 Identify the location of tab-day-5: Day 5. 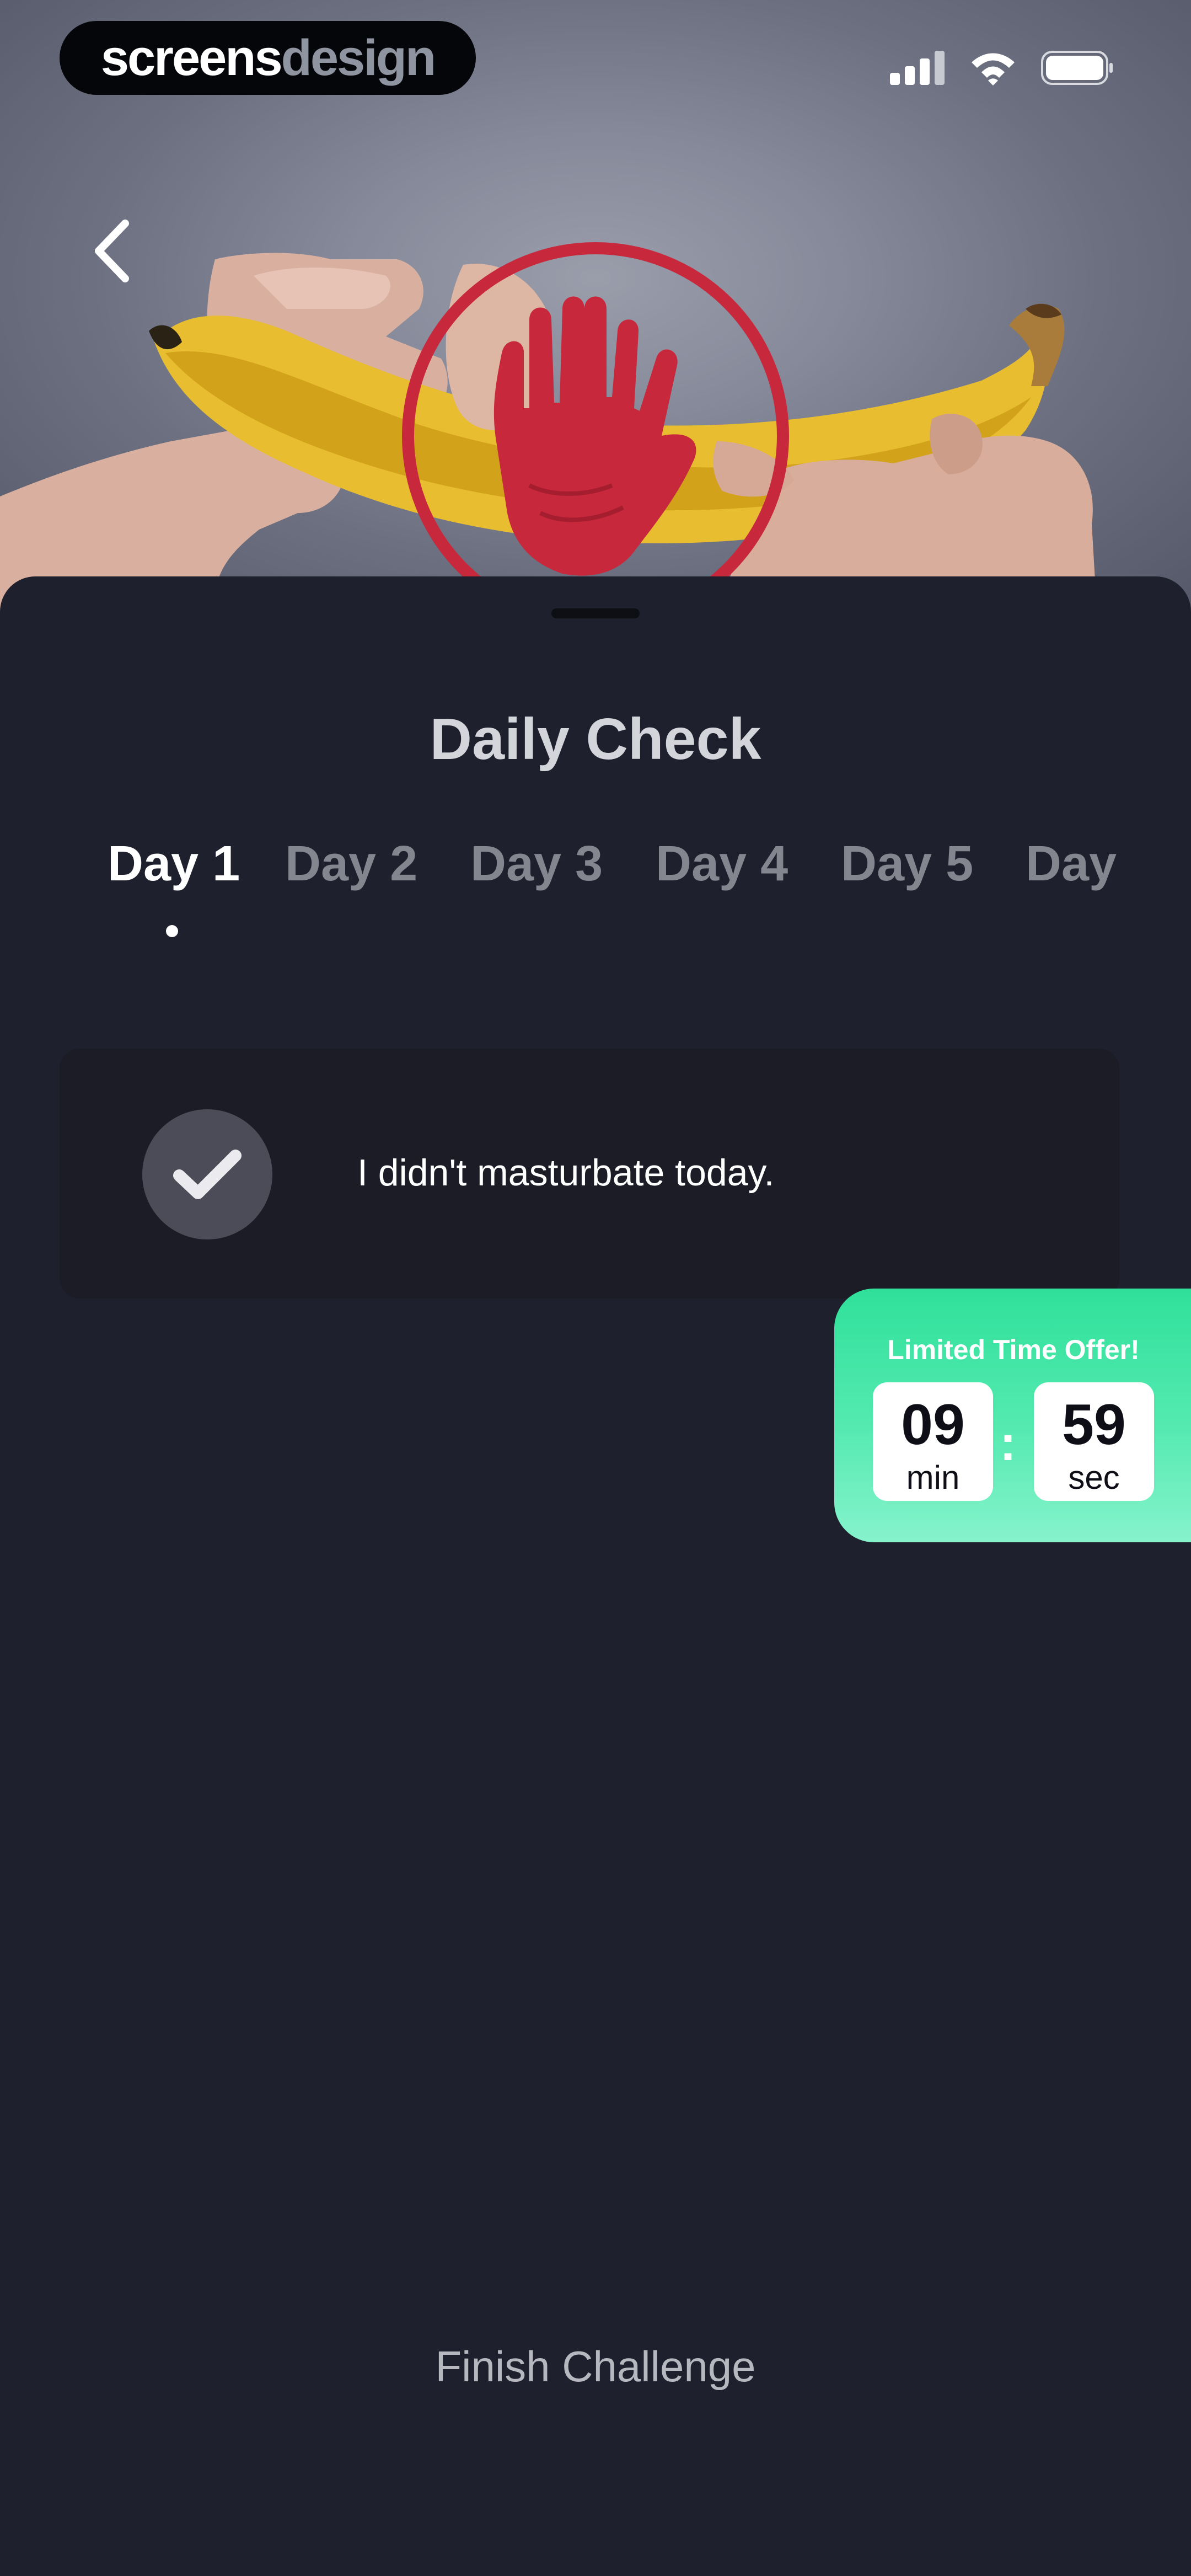
(907, 864).